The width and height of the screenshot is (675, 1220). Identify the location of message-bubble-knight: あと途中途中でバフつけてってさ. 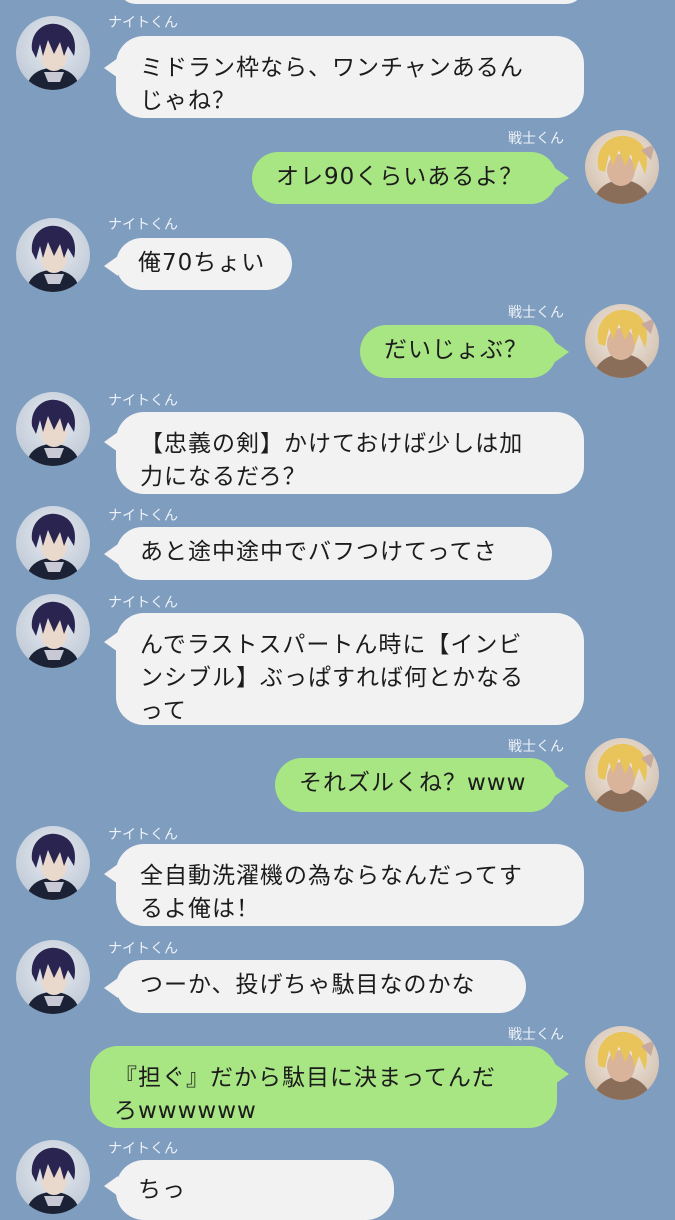
(334, 553).